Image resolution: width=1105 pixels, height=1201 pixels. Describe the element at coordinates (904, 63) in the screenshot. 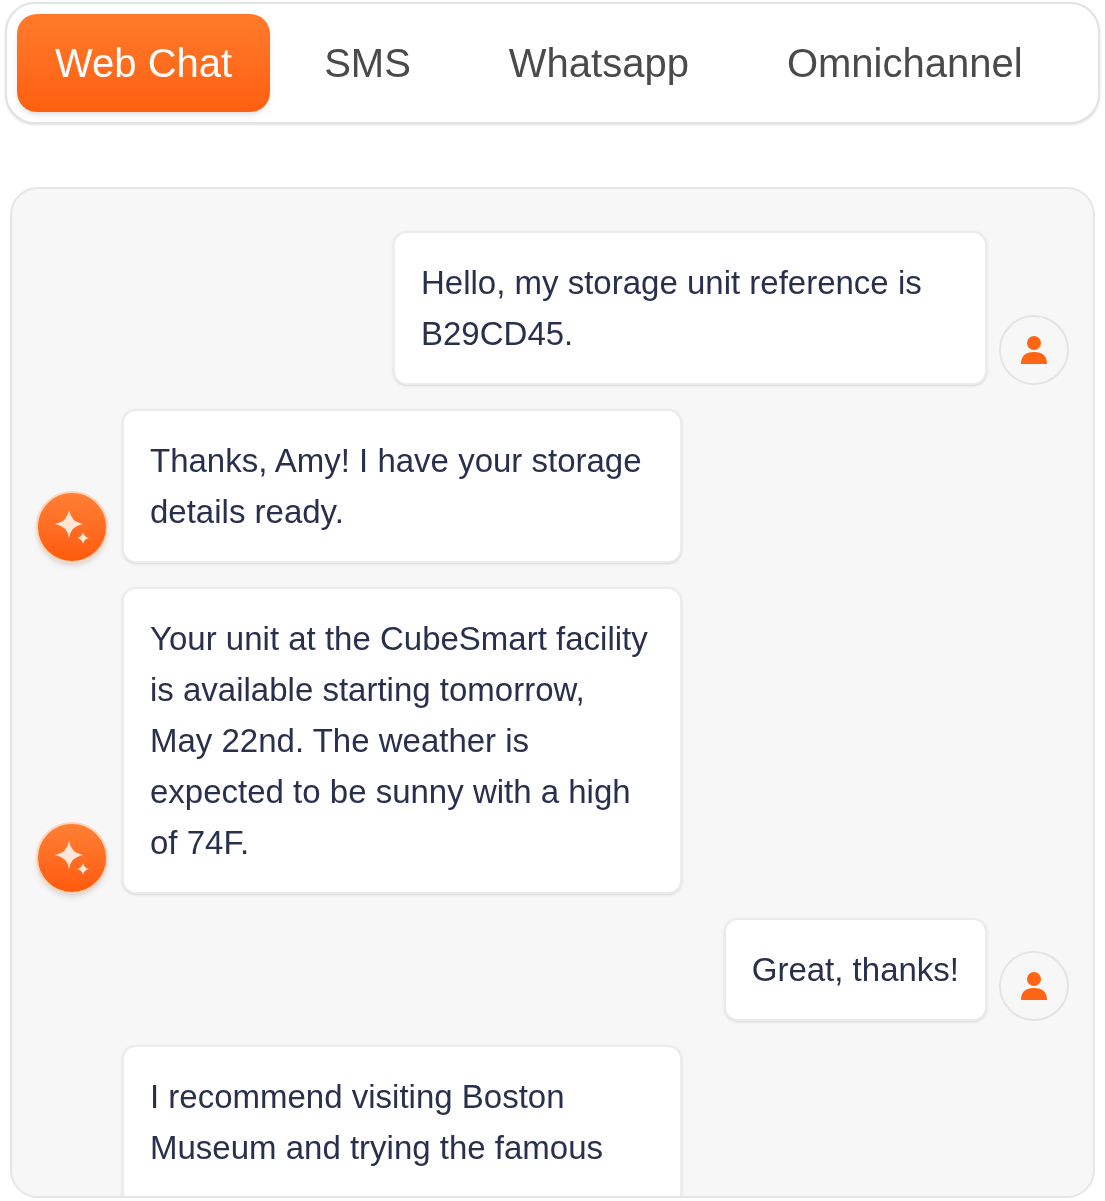

I see `tab: Omnichannel` at that location.